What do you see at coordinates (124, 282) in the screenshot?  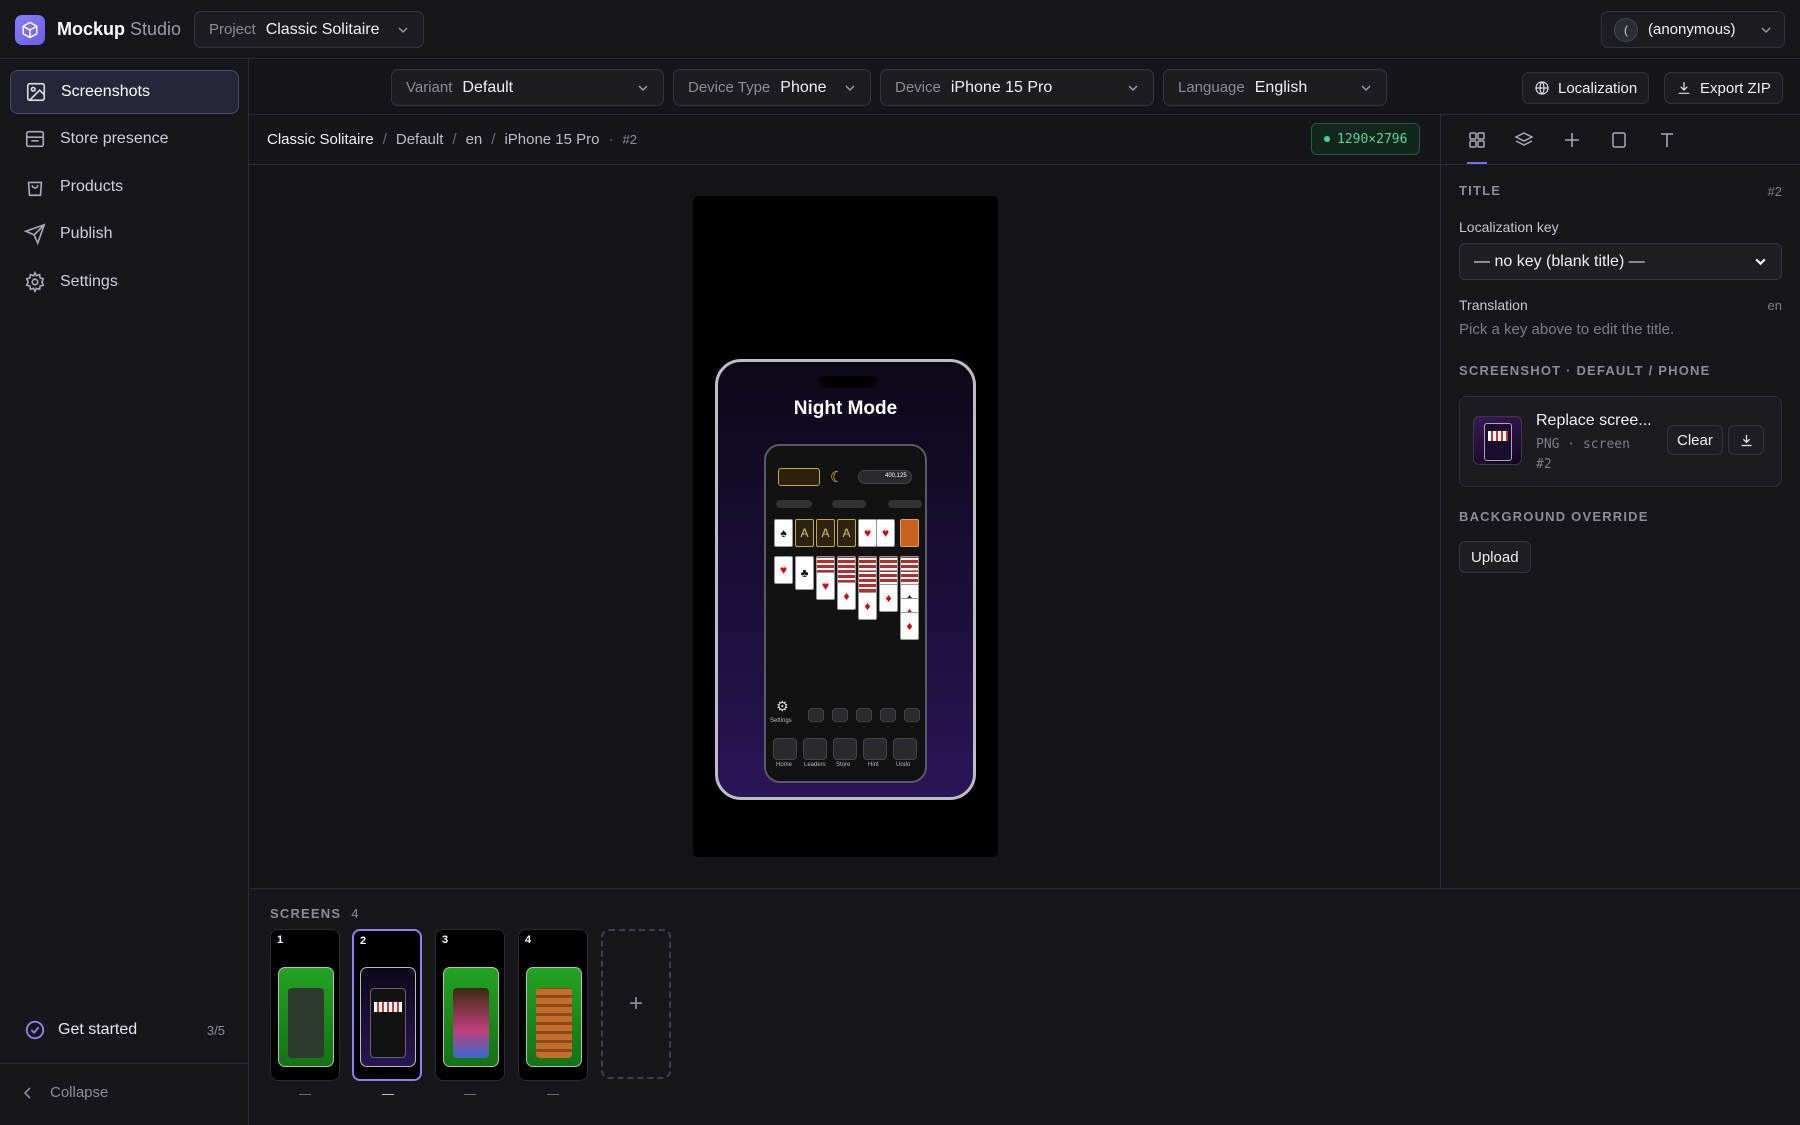 I see `sidebar-item-settings: Settings` at bounding box center [124, 282].